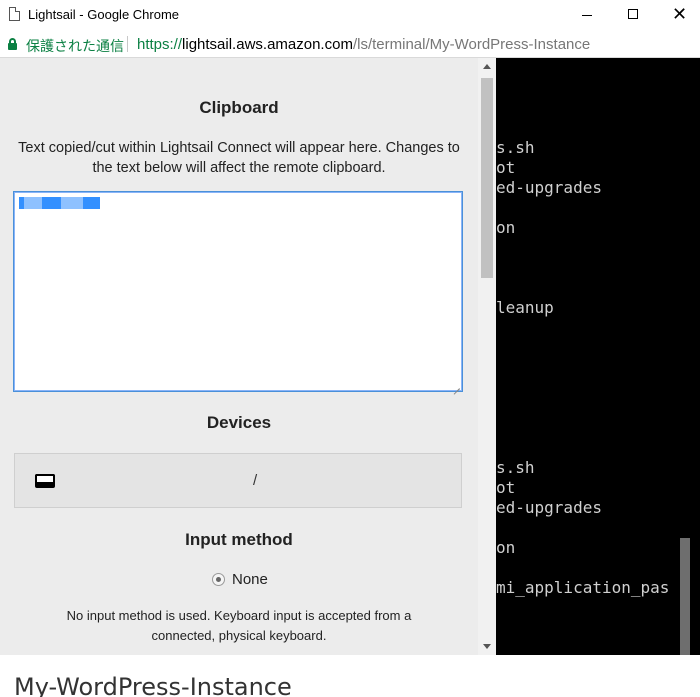 This screenshot has height=697, width=700. What do you see at coordinates (75, 46) in the screenshot?
I see `secure-connection-label: 保護された通信` at bounding box center [75, 46].